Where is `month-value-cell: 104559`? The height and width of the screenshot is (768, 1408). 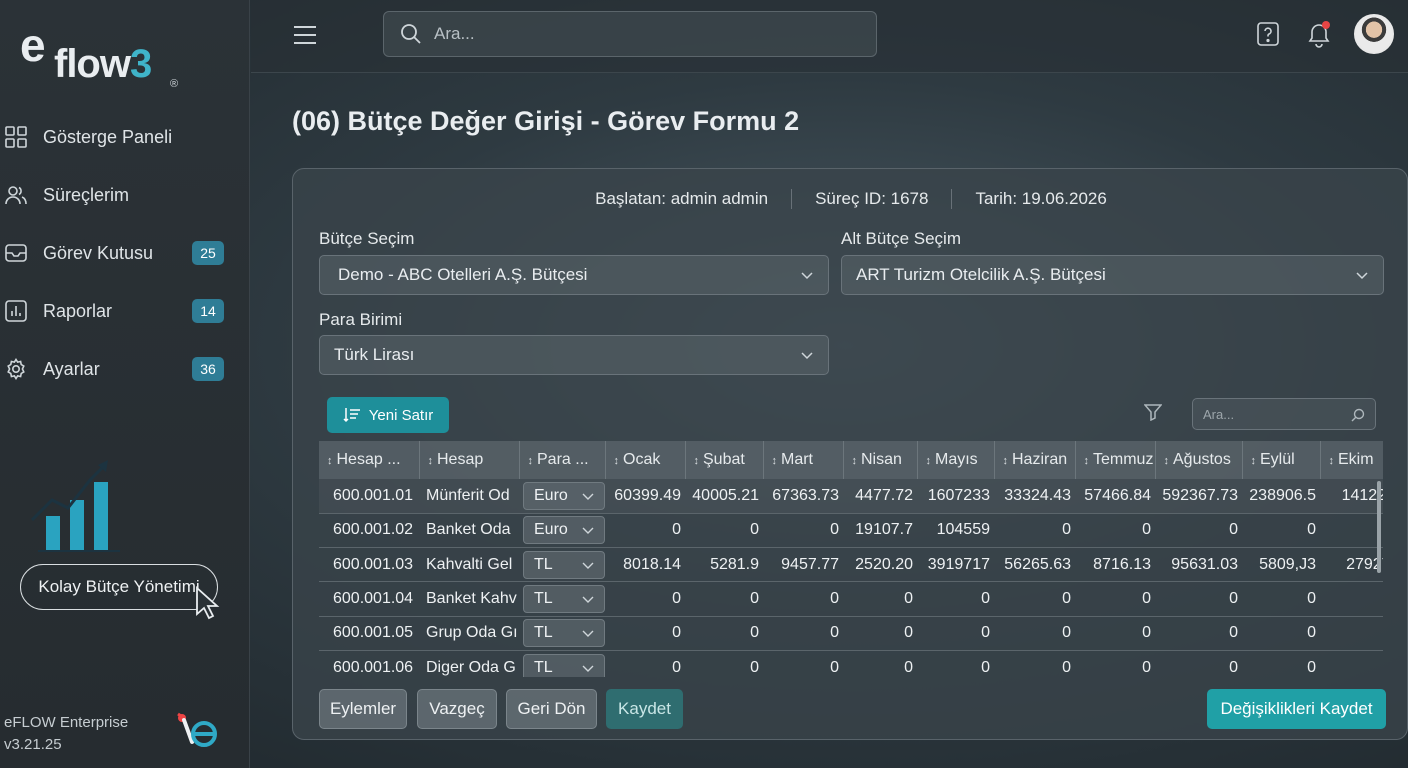 month-value-cell: 104559 is located at coordinates (955, 531).